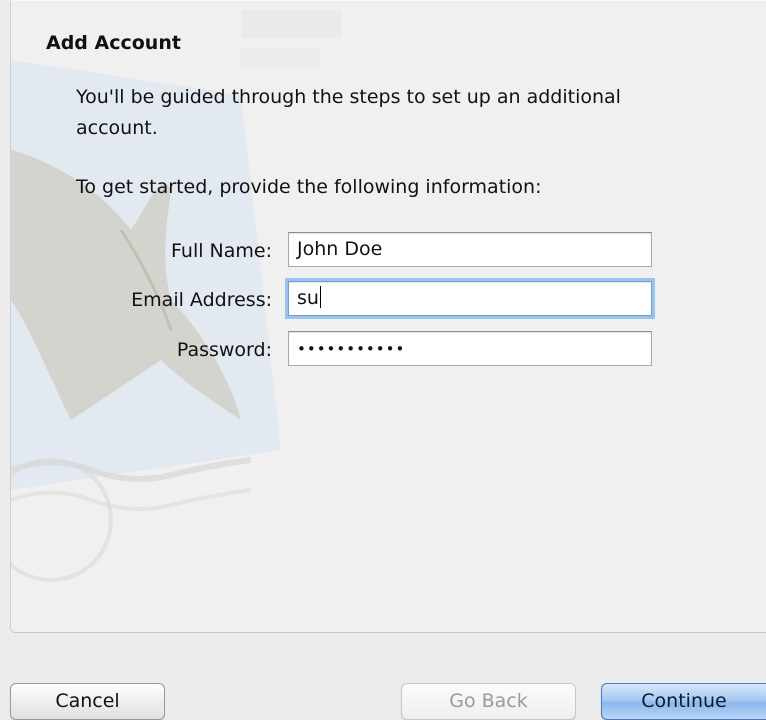 Image resolution: width=766 pixels, height=720 pixels. I want to click on full-name-field: John Doe, so click(470, 249).